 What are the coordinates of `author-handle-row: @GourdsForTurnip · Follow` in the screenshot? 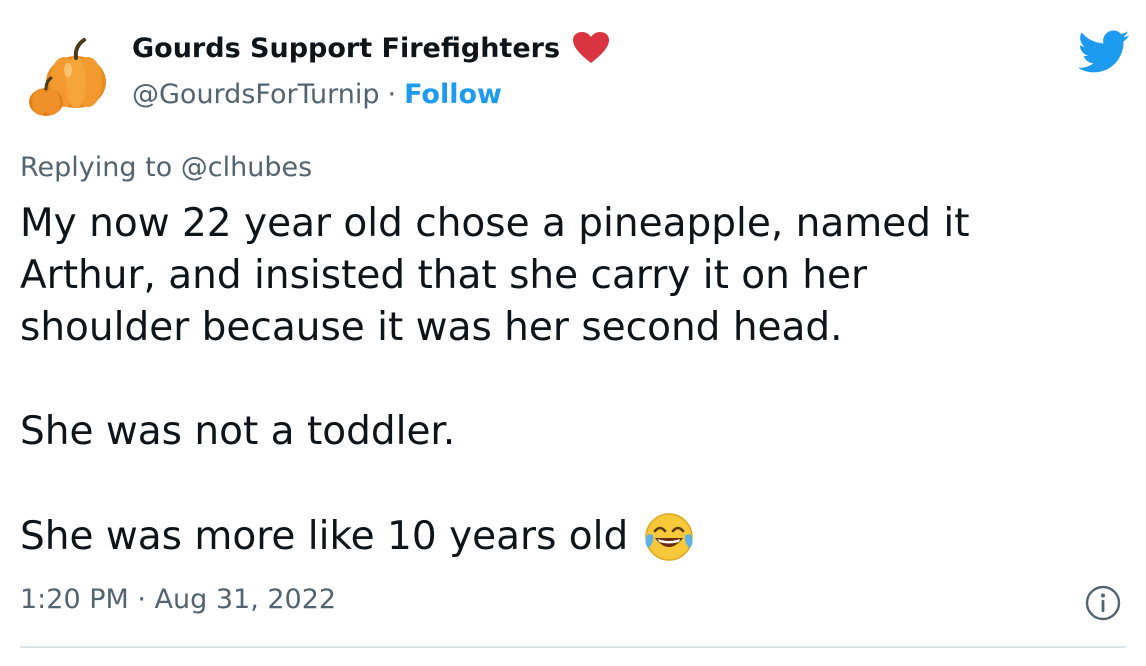 It's located at (317, 94).